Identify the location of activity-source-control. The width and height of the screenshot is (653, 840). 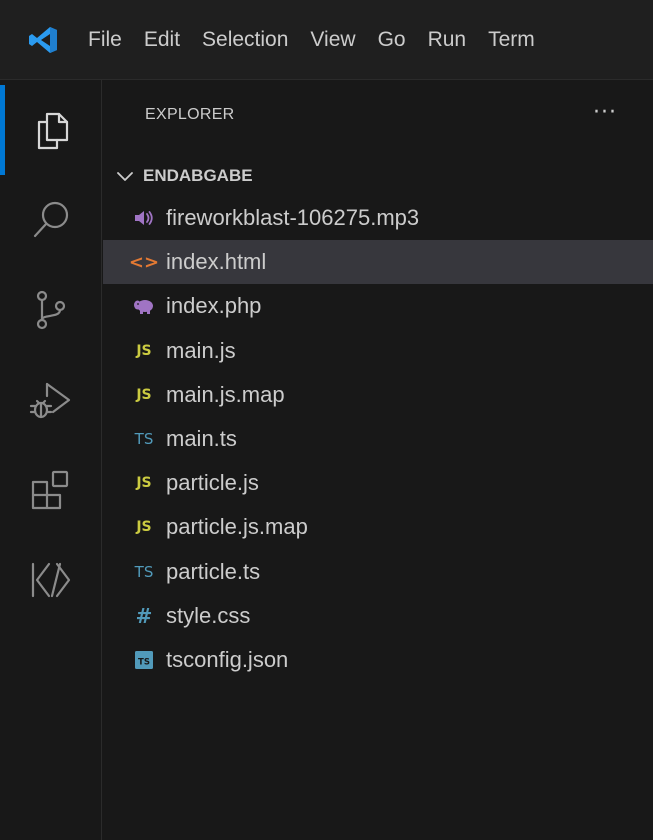
(51, 310).